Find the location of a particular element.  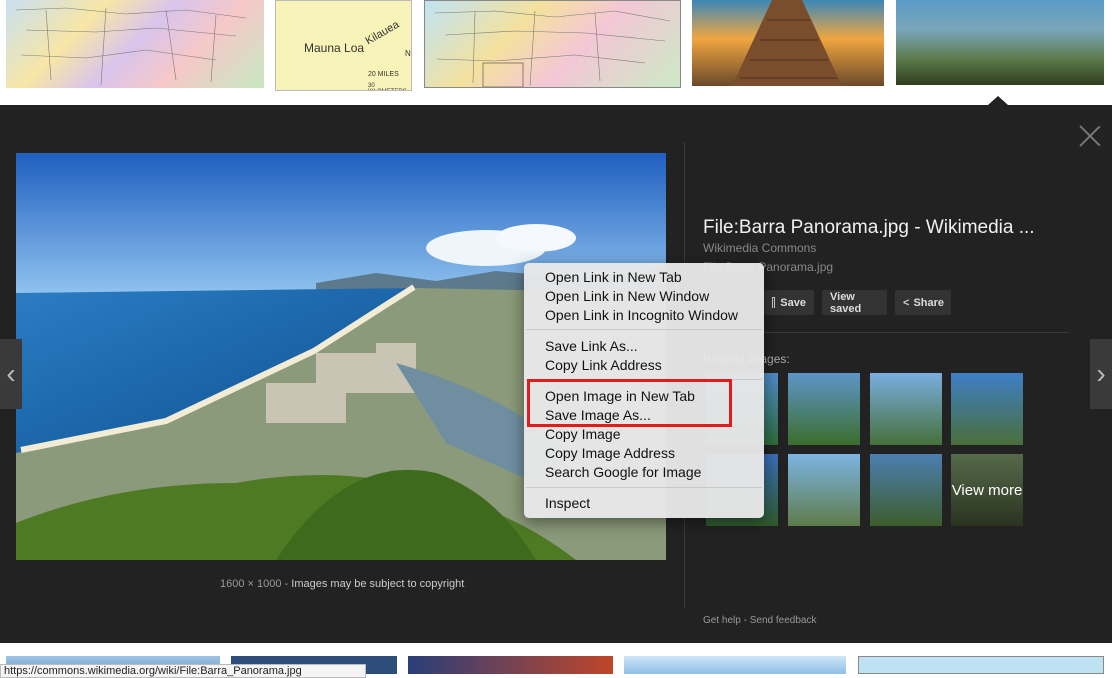

bookmark-icon is located at coordinates (774, 302).